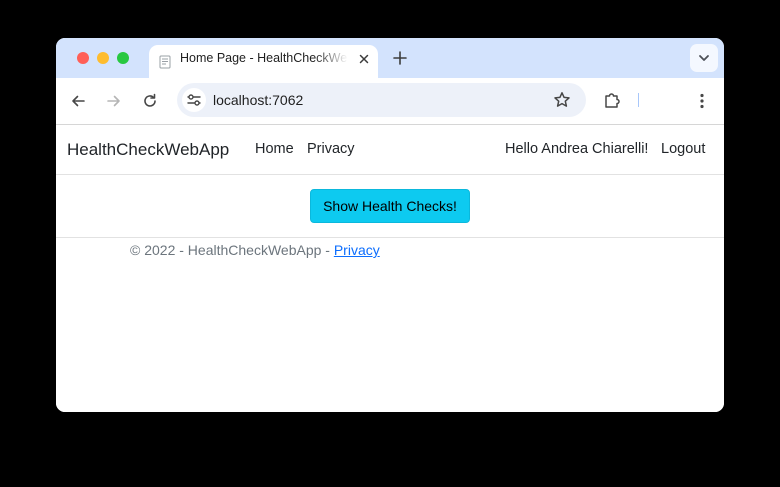  I want to click on logout-link: Logout, so click(683, 149).